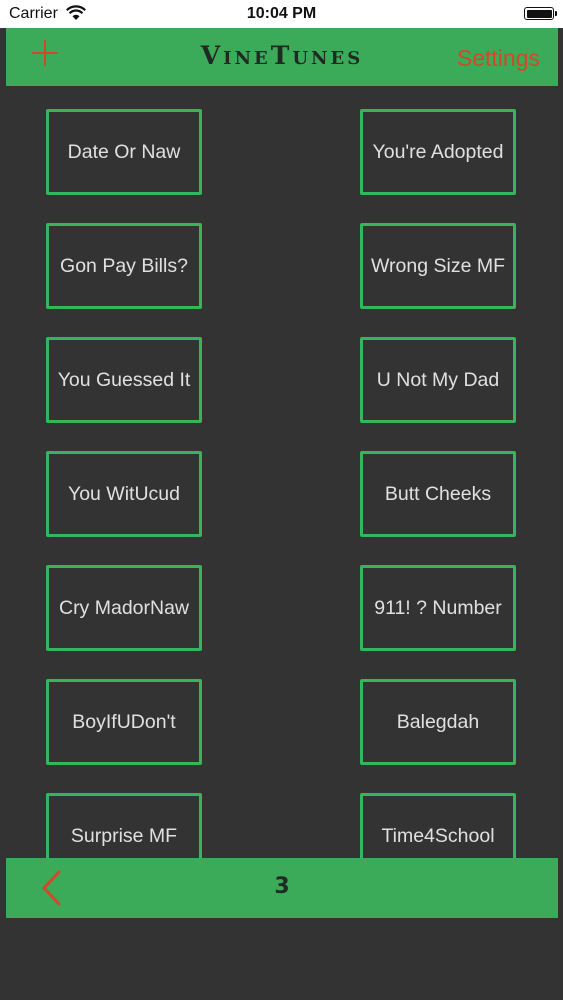  Describe the element at coordinates (124, 152) in the screenshot. I see `sound-button: Date Or Naw` at that location.